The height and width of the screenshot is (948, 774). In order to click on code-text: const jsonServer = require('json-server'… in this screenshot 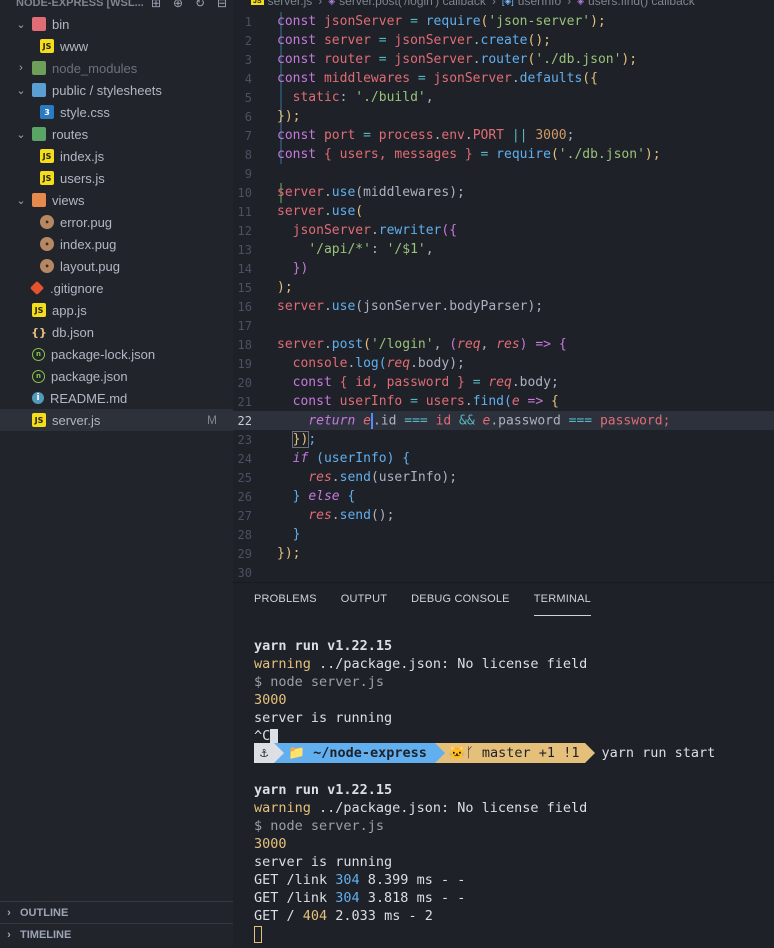, I will do `click(441, 21)`.